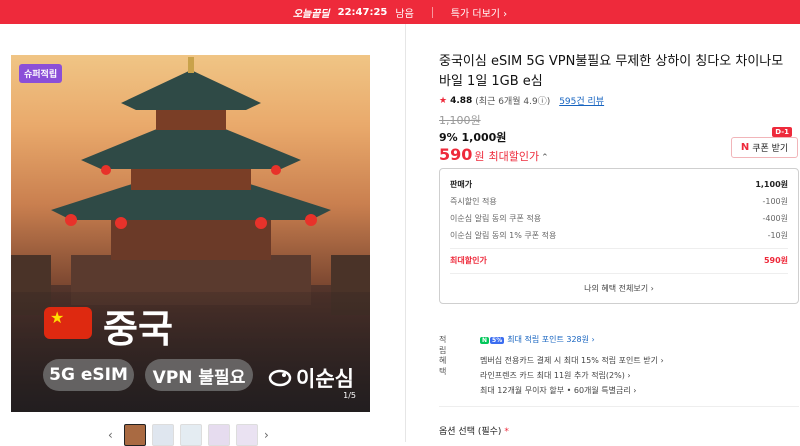 This screenshot has height=446, width=800. Describe the element at coordinates (619, 184) in the screenshot. I see `breakdown-head: 판매가 1,100원` at that location.